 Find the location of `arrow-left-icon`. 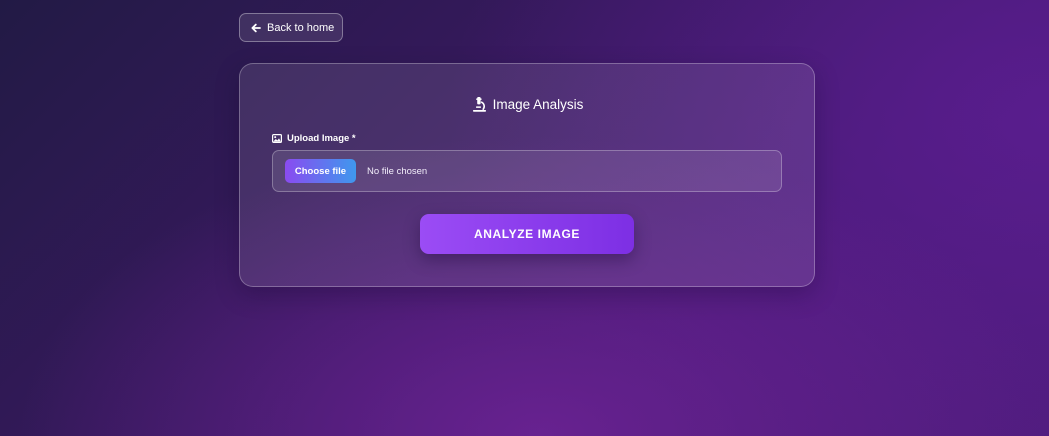

arrow-left-icon is located at coordinates (256, 28).